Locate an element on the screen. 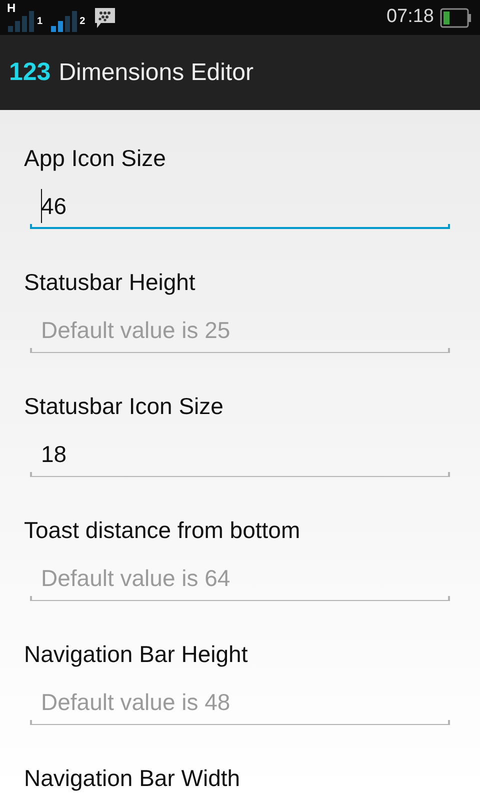 The image size is (480, 800). chat-bubble-icon is located at coordinates (105, 18).